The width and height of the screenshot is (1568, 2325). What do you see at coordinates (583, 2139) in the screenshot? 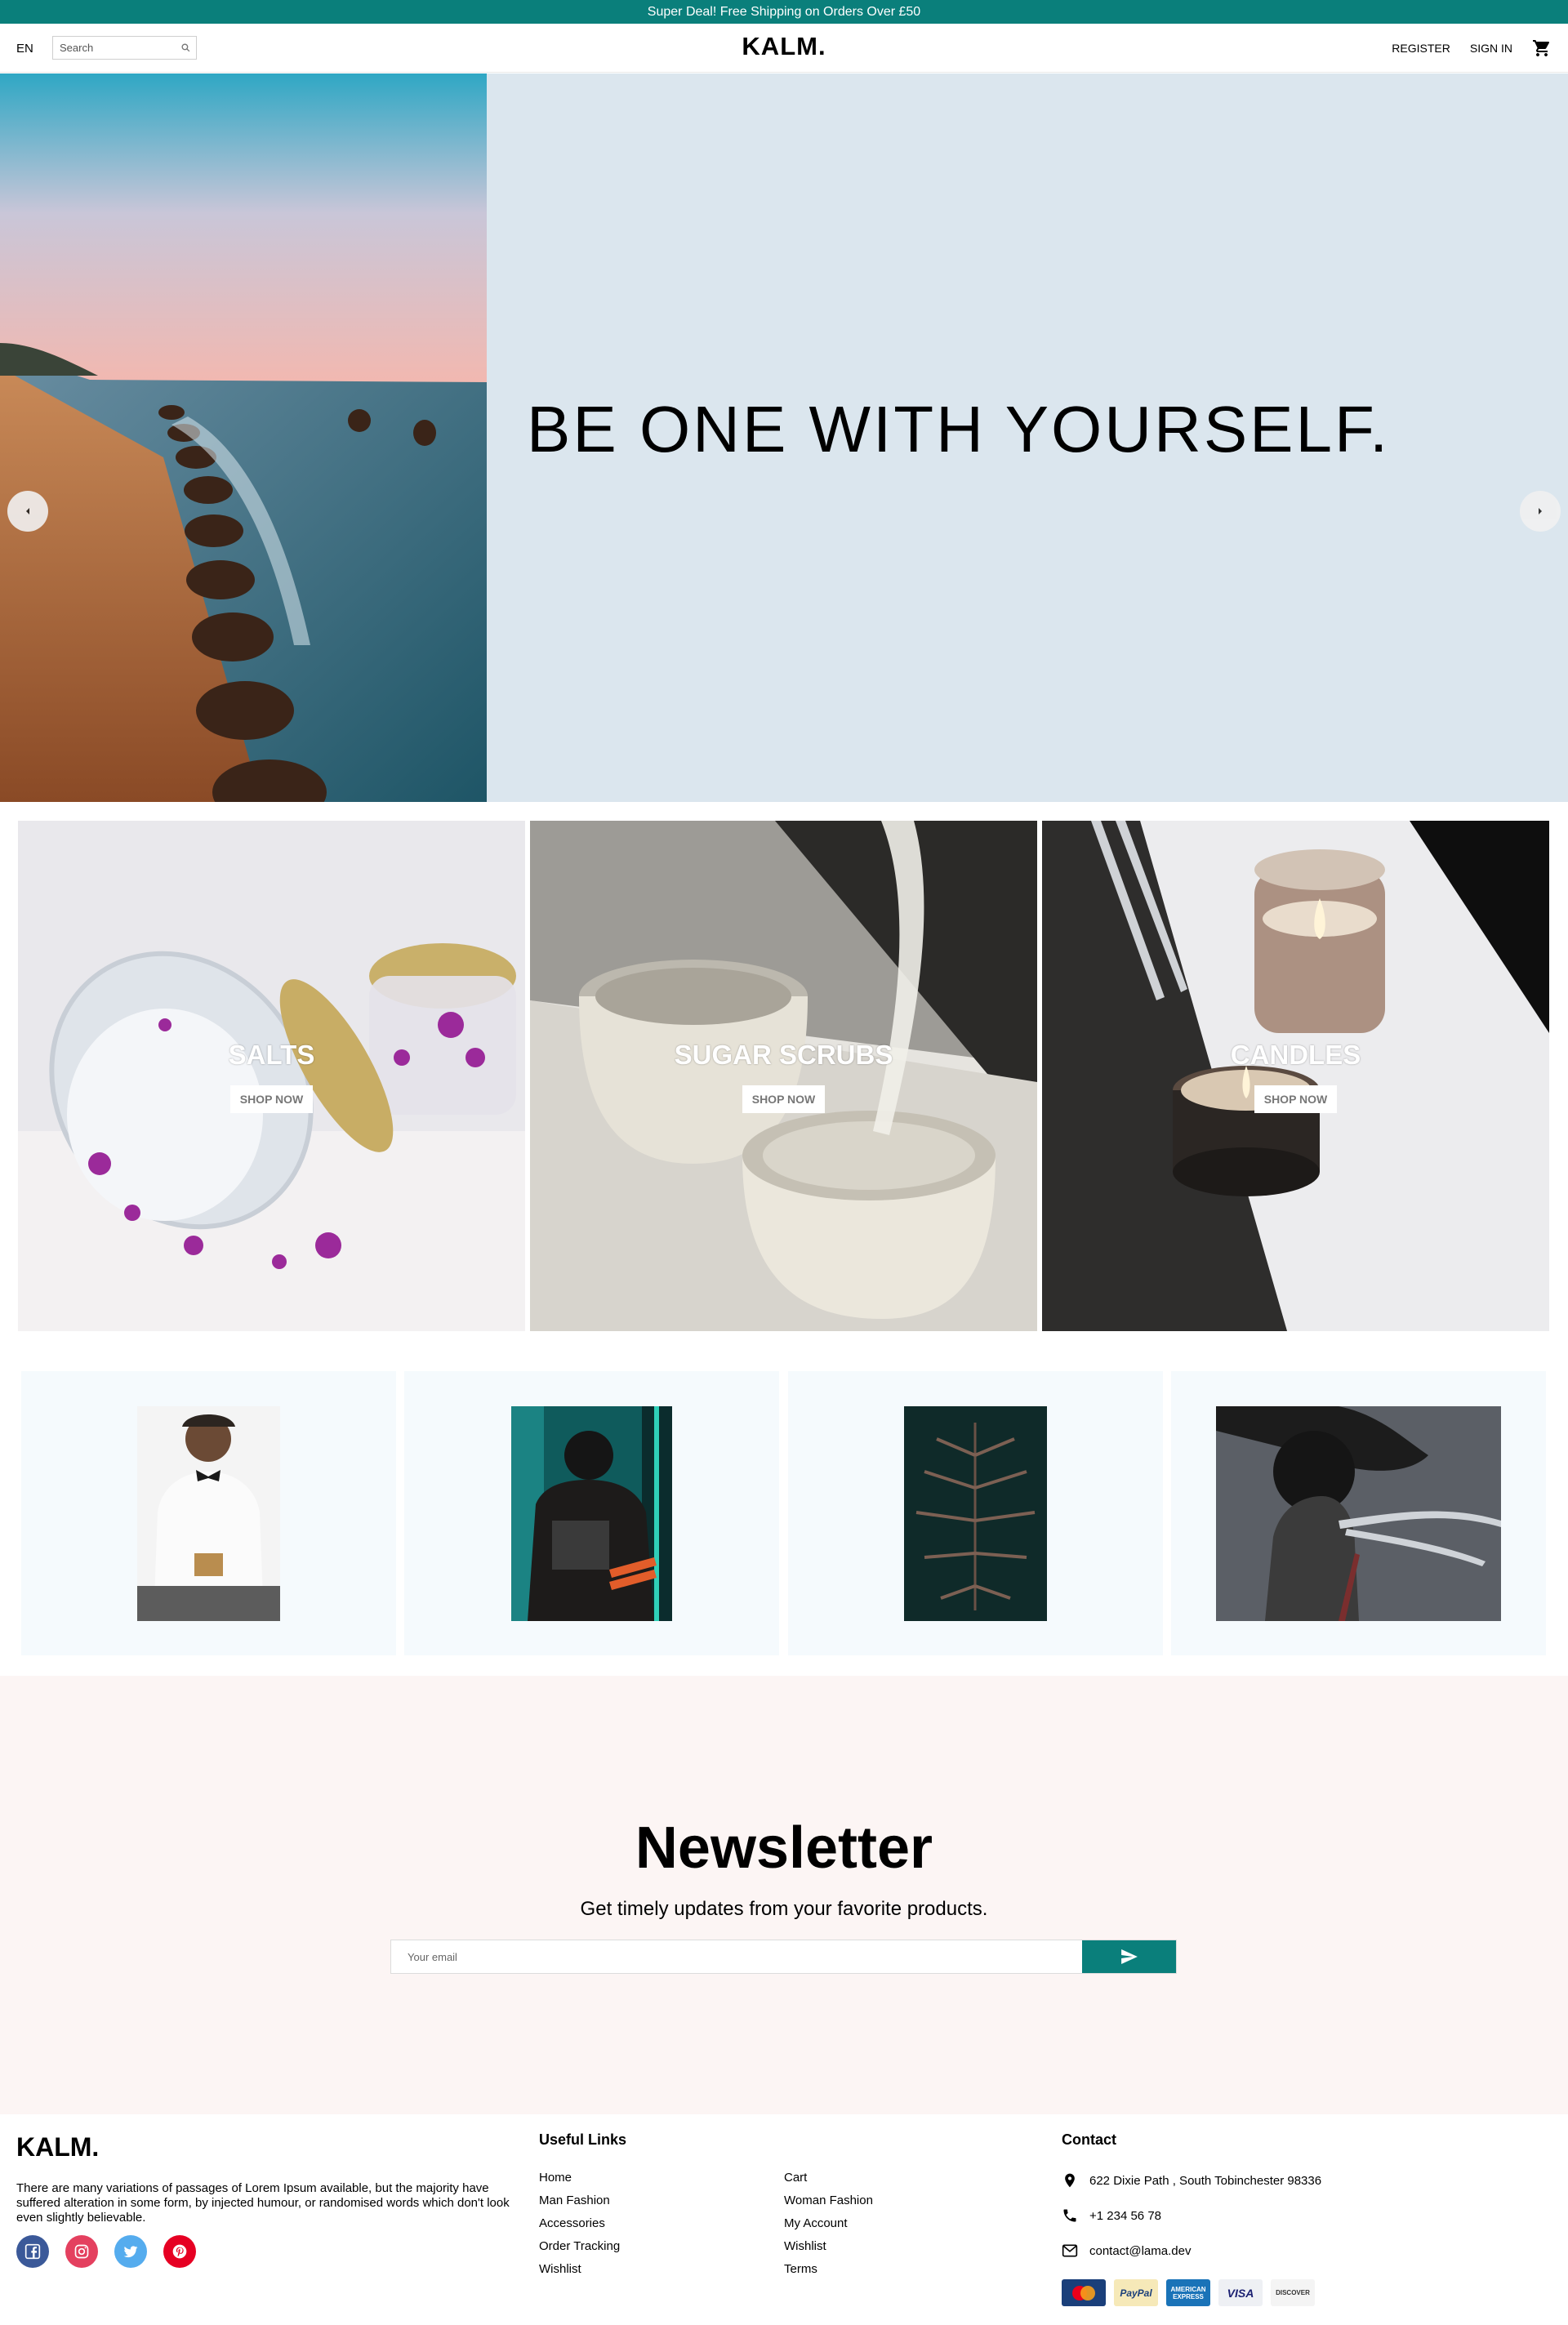
I see `useful-links-heading: Useful Links` at bounding box center [583, 2139].